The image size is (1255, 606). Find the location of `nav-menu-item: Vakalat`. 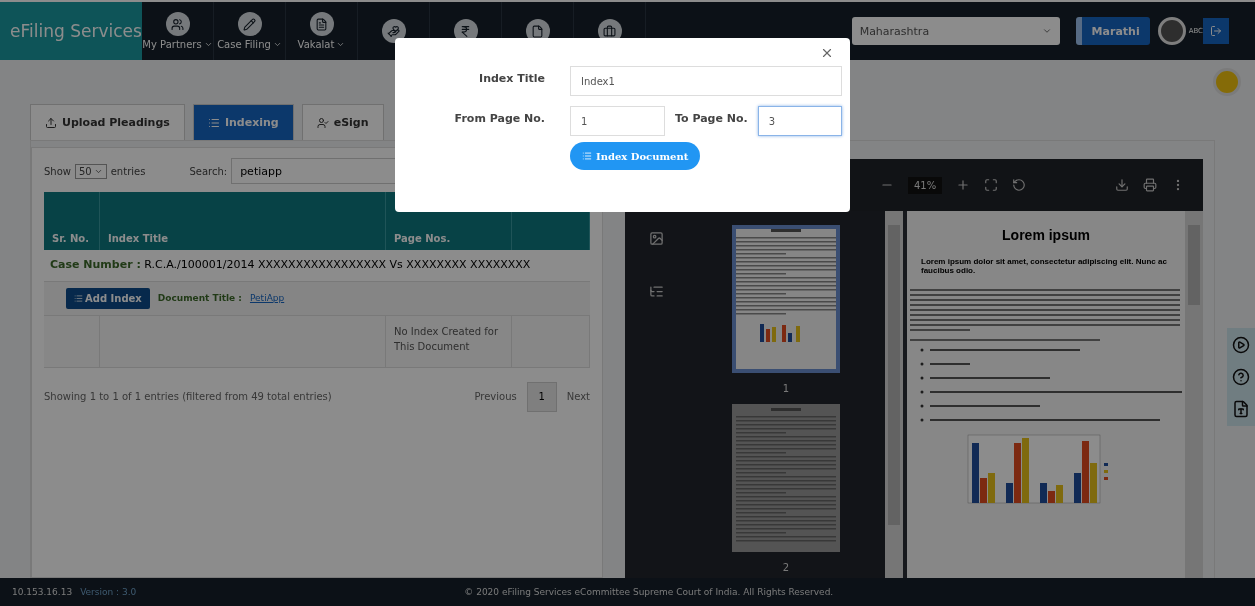

nav-menu-item: Vakalat is located at coordinates (322, 31).